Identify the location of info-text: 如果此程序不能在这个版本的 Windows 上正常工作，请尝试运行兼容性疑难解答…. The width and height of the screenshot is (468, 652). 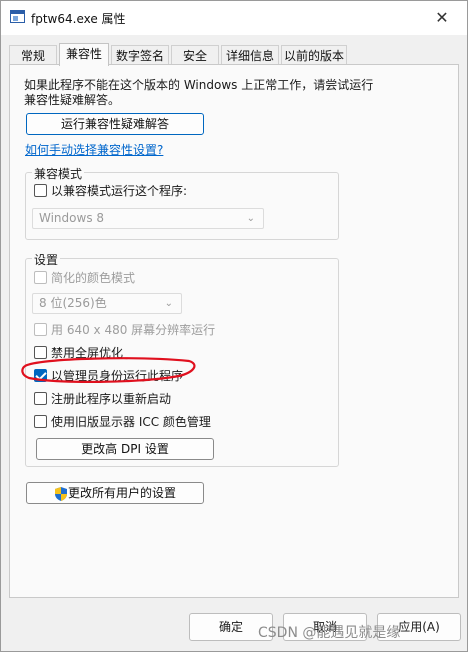
(199, 92).